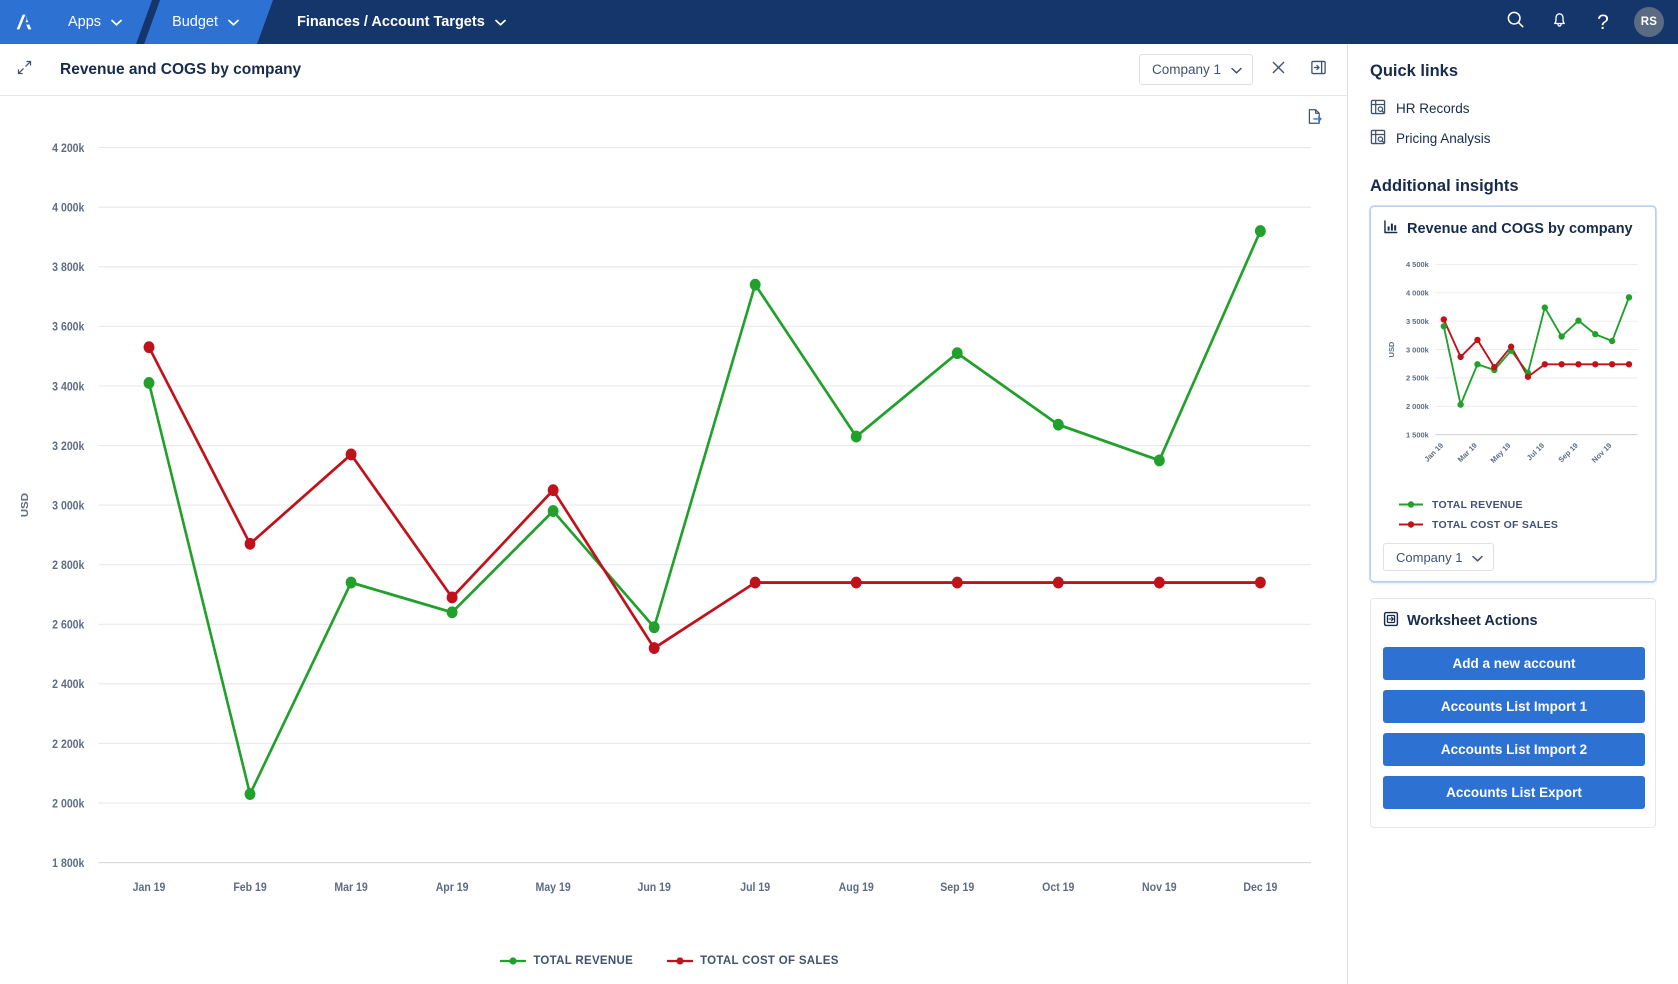  Describe the element at coordinates (1513, 557) in the screenshot. I see `insight-card-footer: Company 1` at that location.